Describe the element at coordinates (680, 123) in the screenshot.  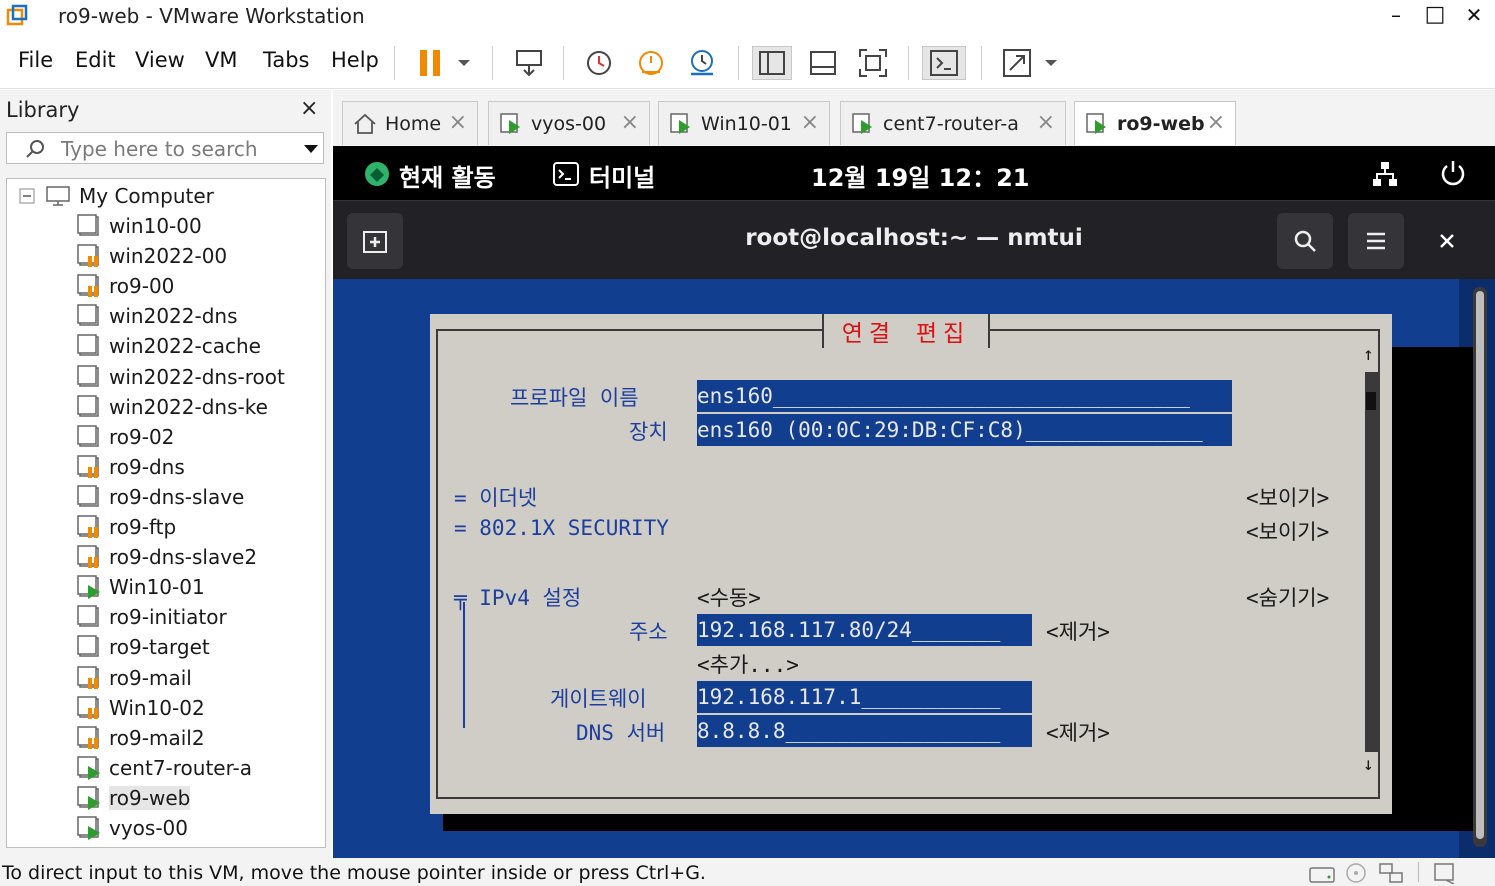
I see `vm-running-icon` at that location.